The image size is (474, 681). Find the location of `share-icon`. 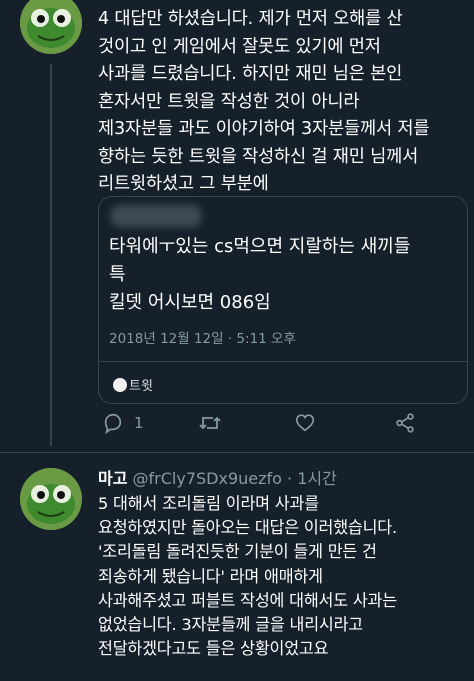

share-icon is located at coordinates (405, 423).